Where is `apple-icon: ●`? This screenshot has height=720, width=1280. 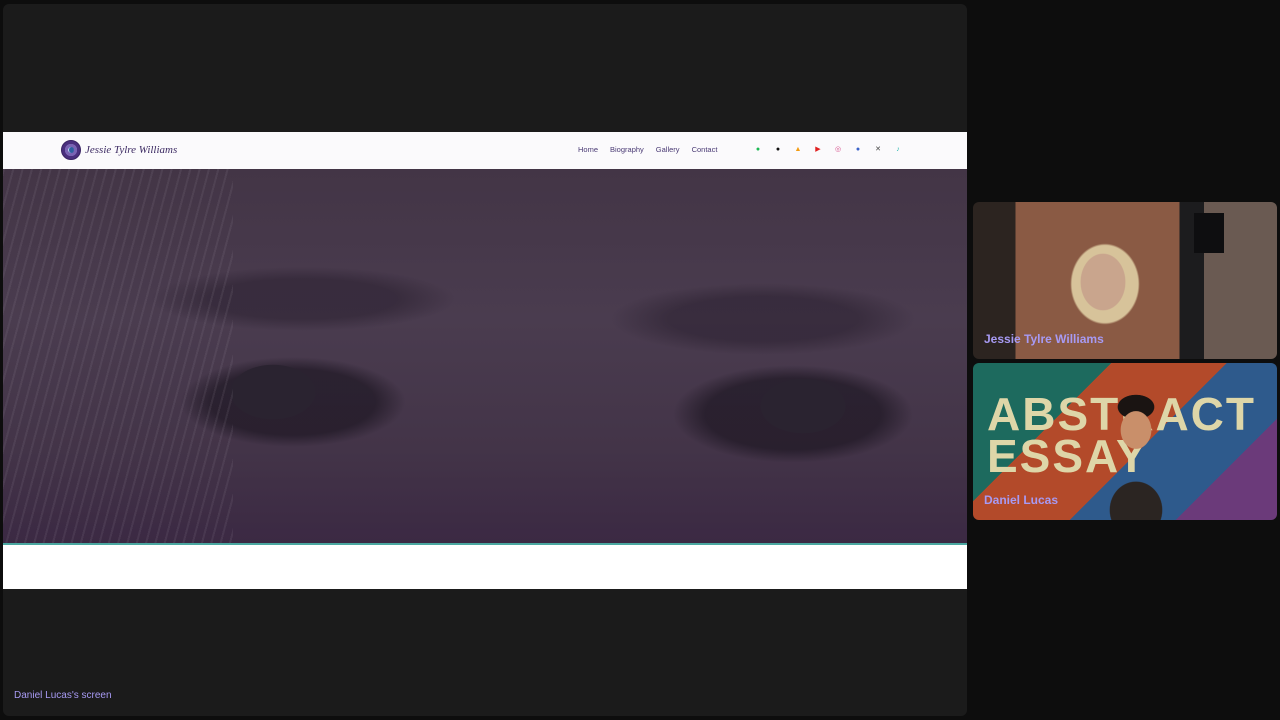
apple-icon: ● is located at coordinates (778, 150).